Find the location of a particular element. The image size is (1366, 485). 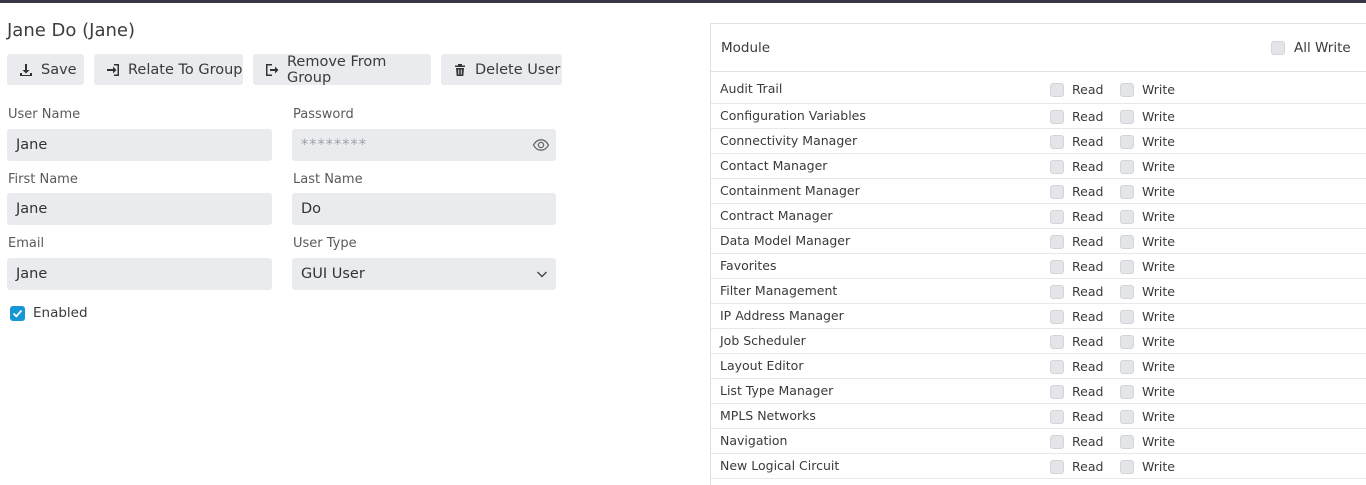

sign-out-icon is located at coordinates (272, 69).